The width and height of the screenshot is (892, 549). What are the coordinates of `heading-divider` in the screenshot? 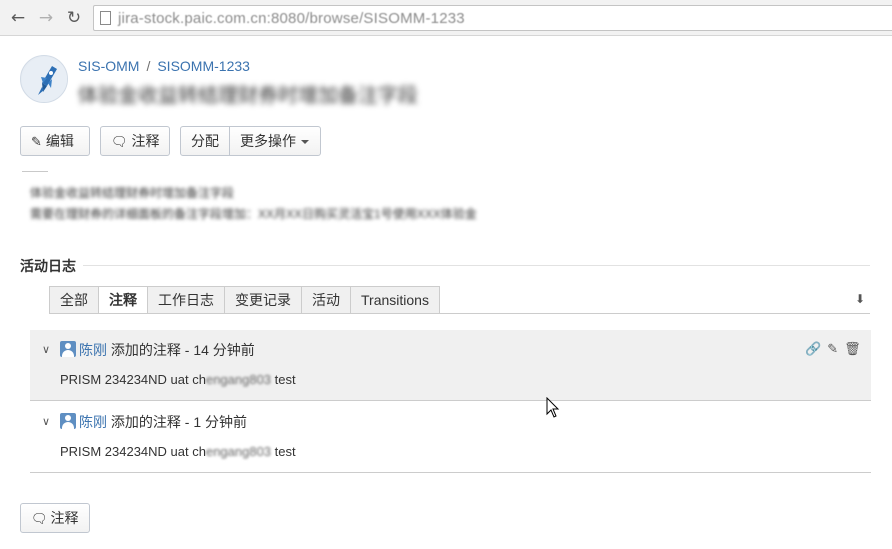 It's located at (476, 265).